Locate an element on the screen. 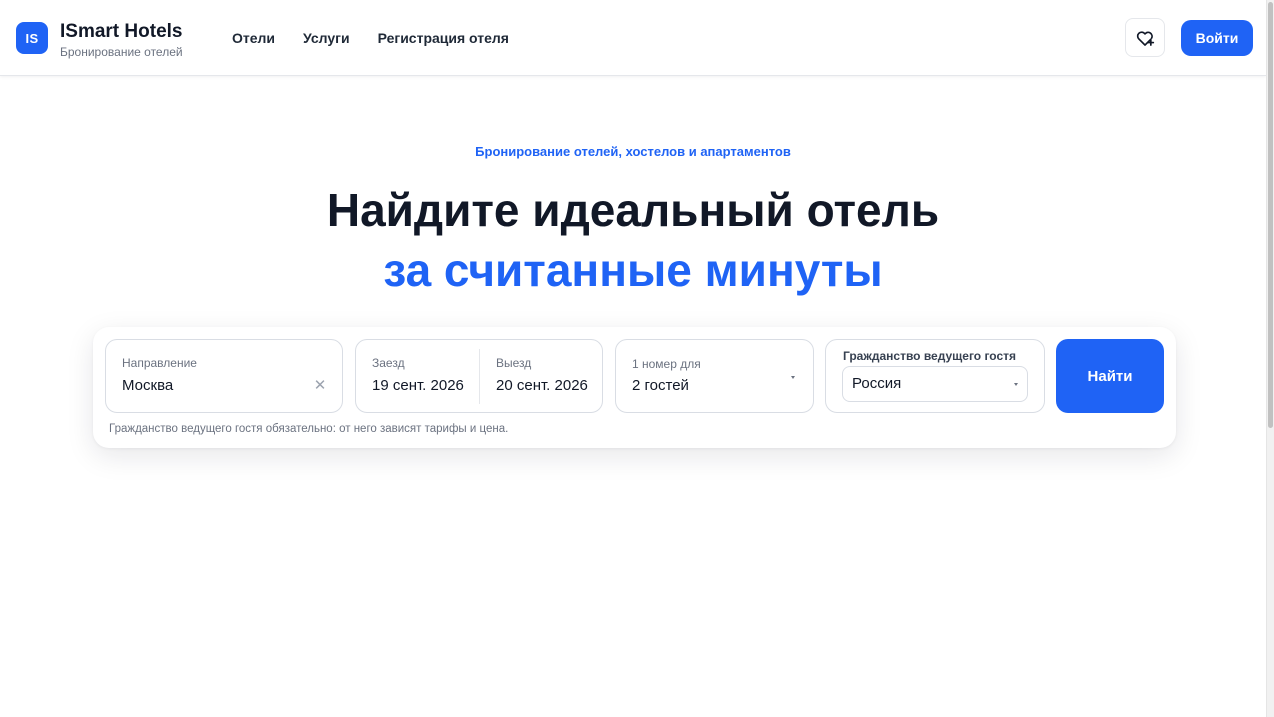 Image resolution: width=1274 pixels, height=717 pixels. search-button: Найти is located at coordinates (1110, 376).